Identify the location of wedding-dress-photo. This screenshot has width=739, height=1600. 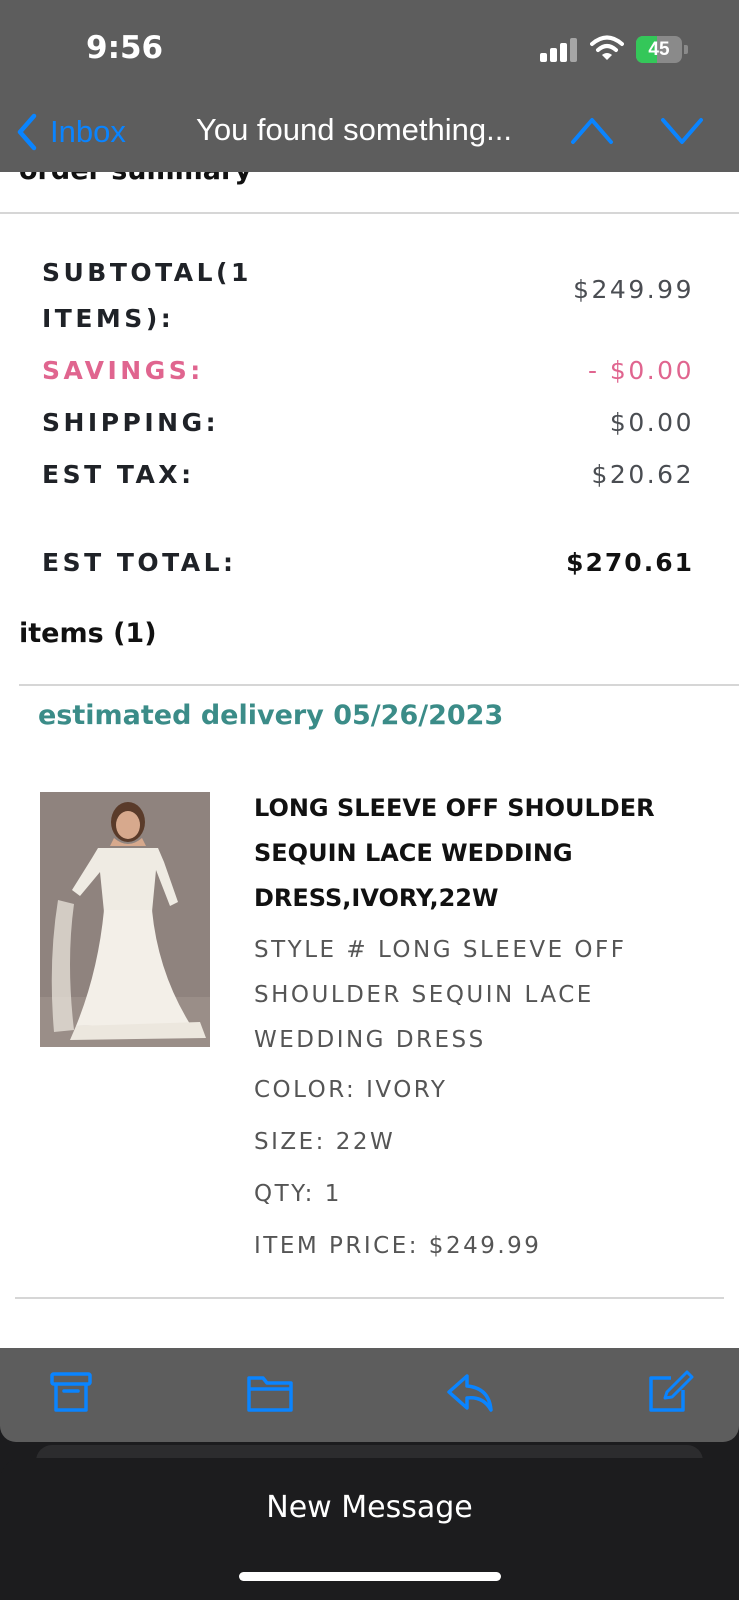
(125, 919).